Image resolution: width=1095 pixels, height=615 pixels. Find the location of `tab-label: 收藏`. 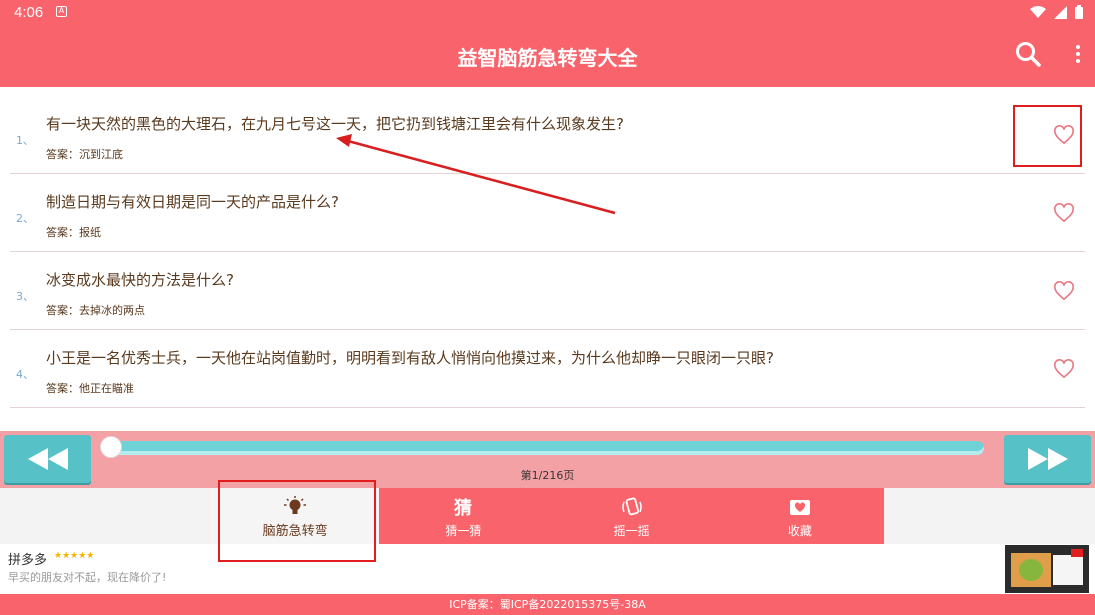

tab-label: 收藏 is located at coordinates (799, 531).